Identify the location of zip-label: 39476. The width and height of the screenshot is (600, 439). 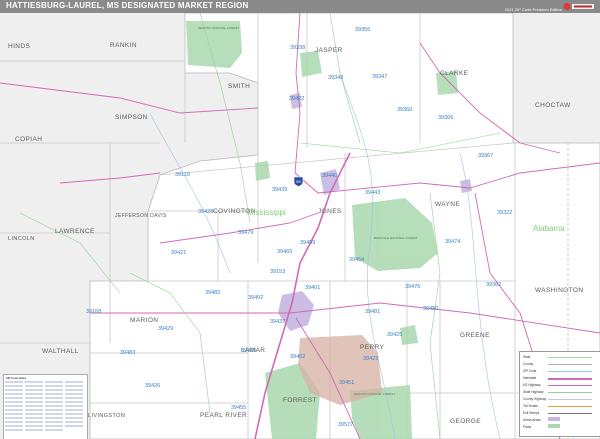
(413, 287).